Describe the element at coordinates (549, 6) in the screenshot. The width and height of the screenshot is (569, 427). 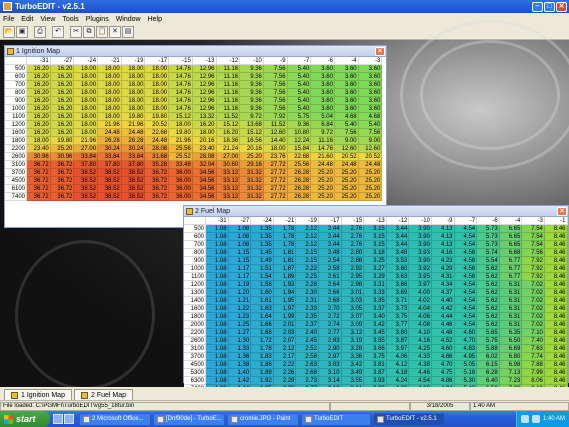
I see `maximize-button: □` at that location.